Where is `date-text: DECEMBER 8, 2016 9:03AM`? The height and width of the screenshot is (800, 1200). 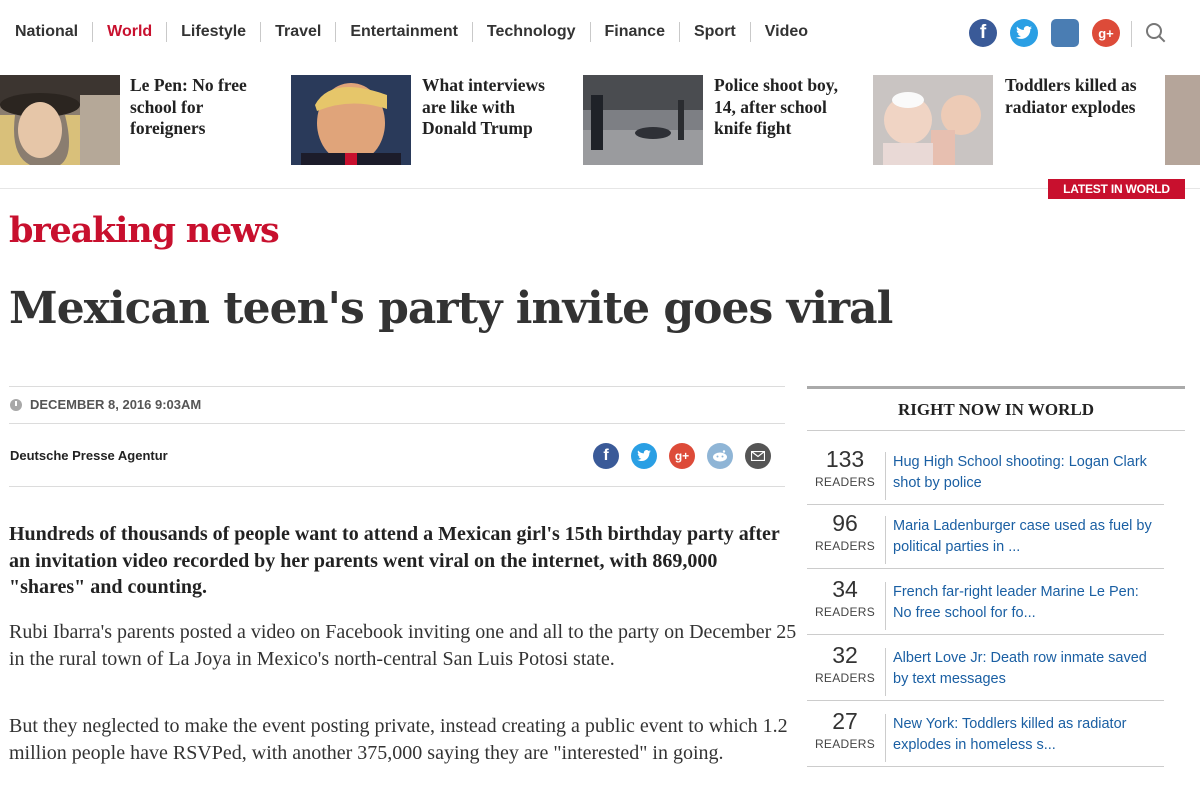
date-text: DECEMBER 8, 2016 9:03AM is located at coordinates (116, 404).